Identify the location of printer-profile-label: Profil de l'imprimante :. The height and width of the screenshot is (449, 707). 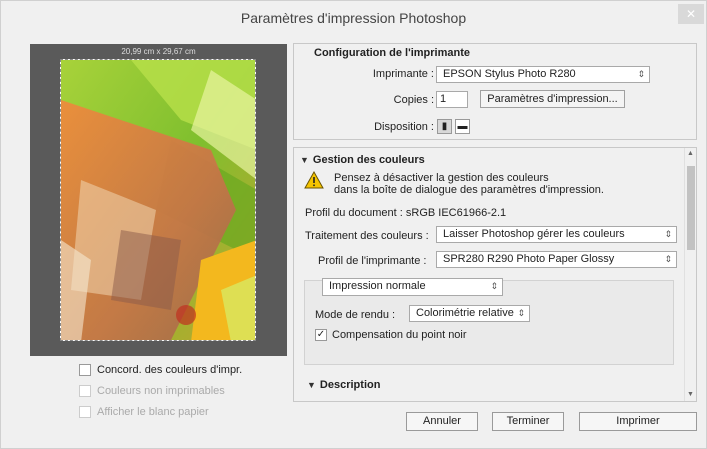
(372, 261).